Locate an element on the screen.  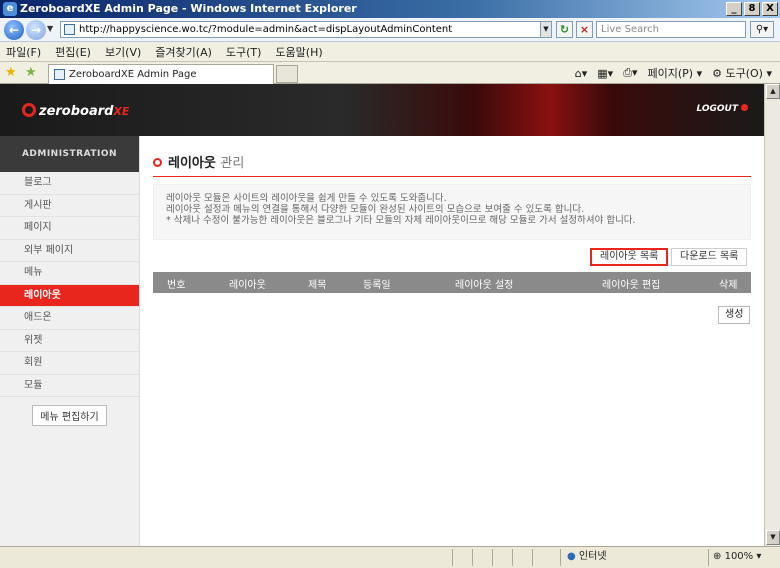
logo-text: zeroboard is located at coordinates (76, 111).